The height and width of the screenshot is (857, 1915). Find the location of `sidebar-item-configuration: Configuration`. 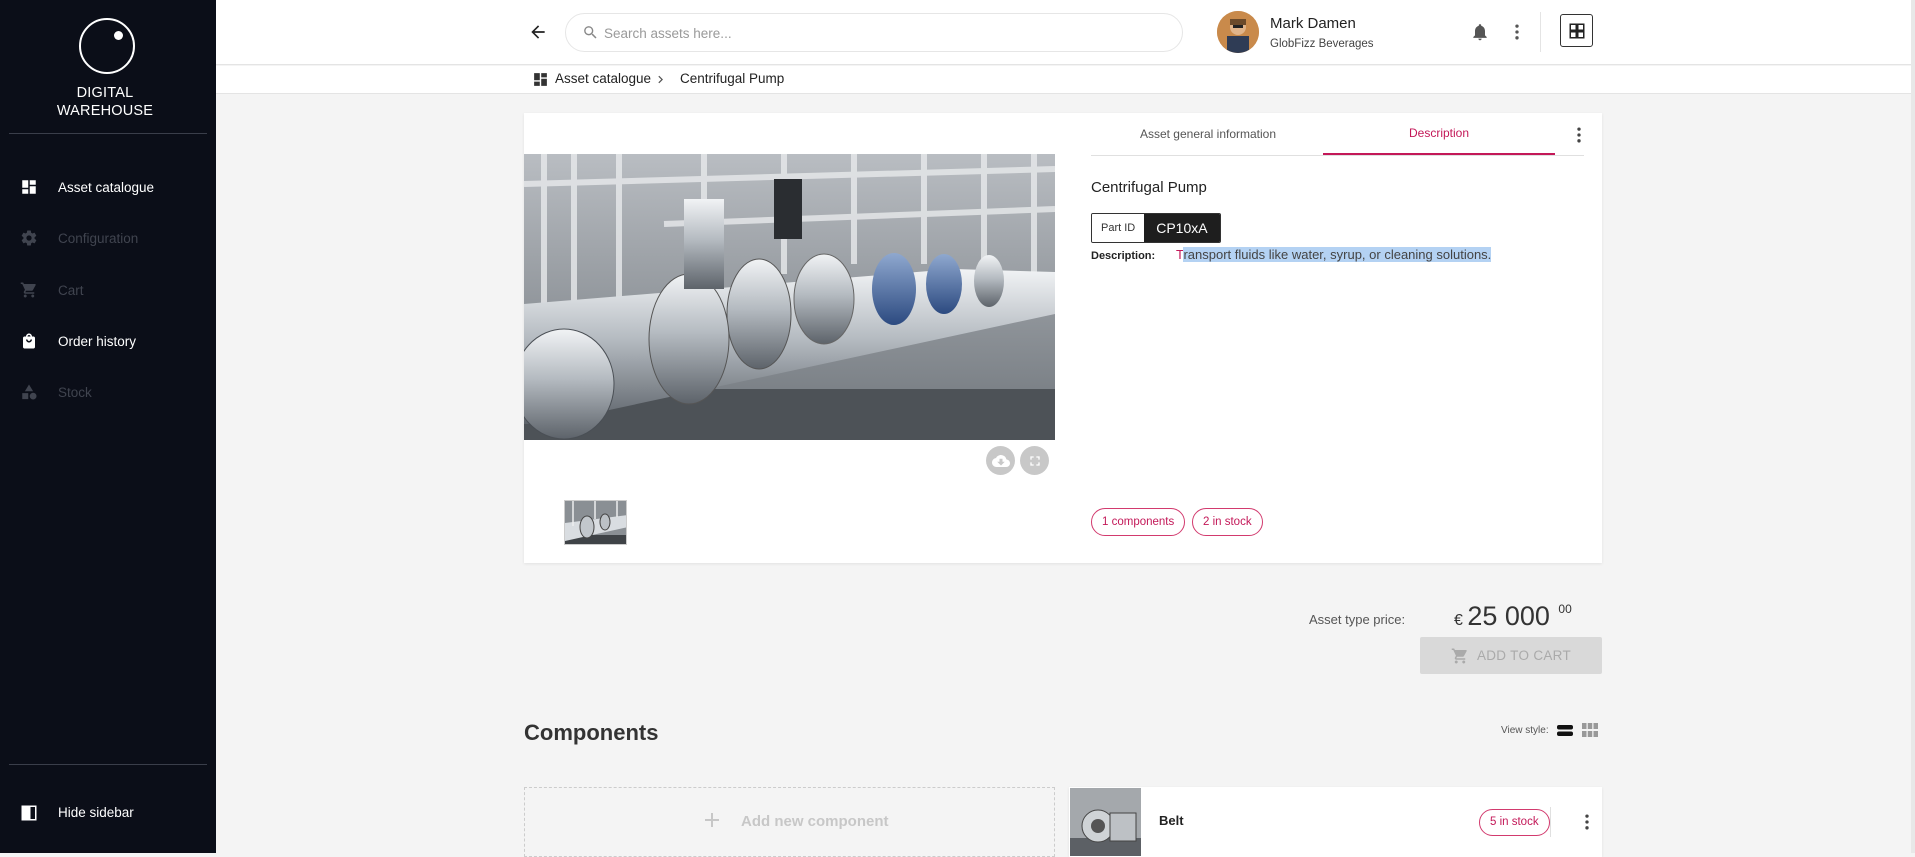

sidebar-item-configuration: Configuration is located at coordinates (108, 238).